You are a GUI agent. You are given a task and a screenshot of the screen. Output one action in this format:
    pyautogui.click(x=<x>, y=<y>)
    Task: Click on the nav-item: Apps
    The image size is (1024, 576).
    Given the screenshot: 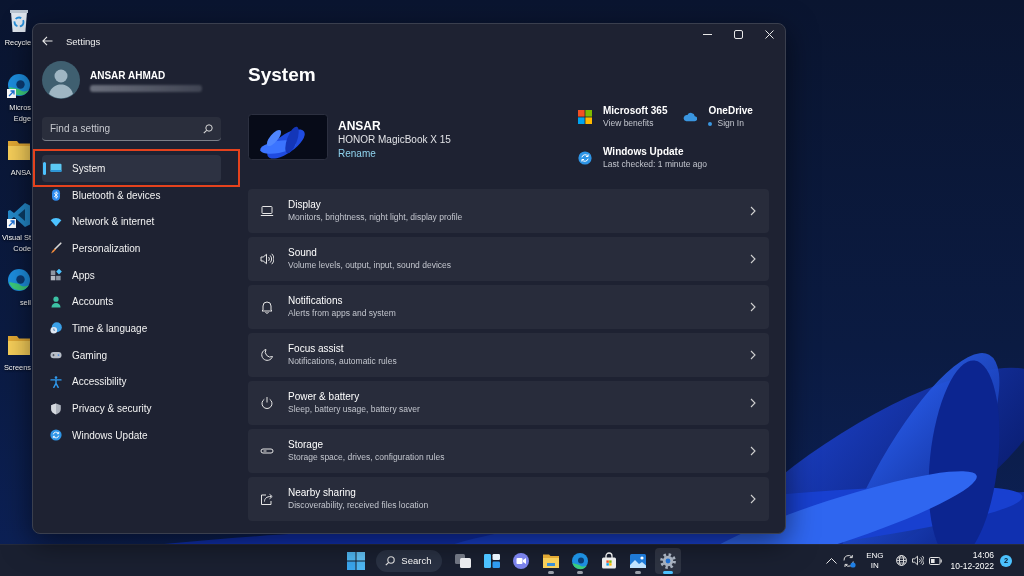 What is the action you would take?
    pyautogui.click(x=131, y=275)
    